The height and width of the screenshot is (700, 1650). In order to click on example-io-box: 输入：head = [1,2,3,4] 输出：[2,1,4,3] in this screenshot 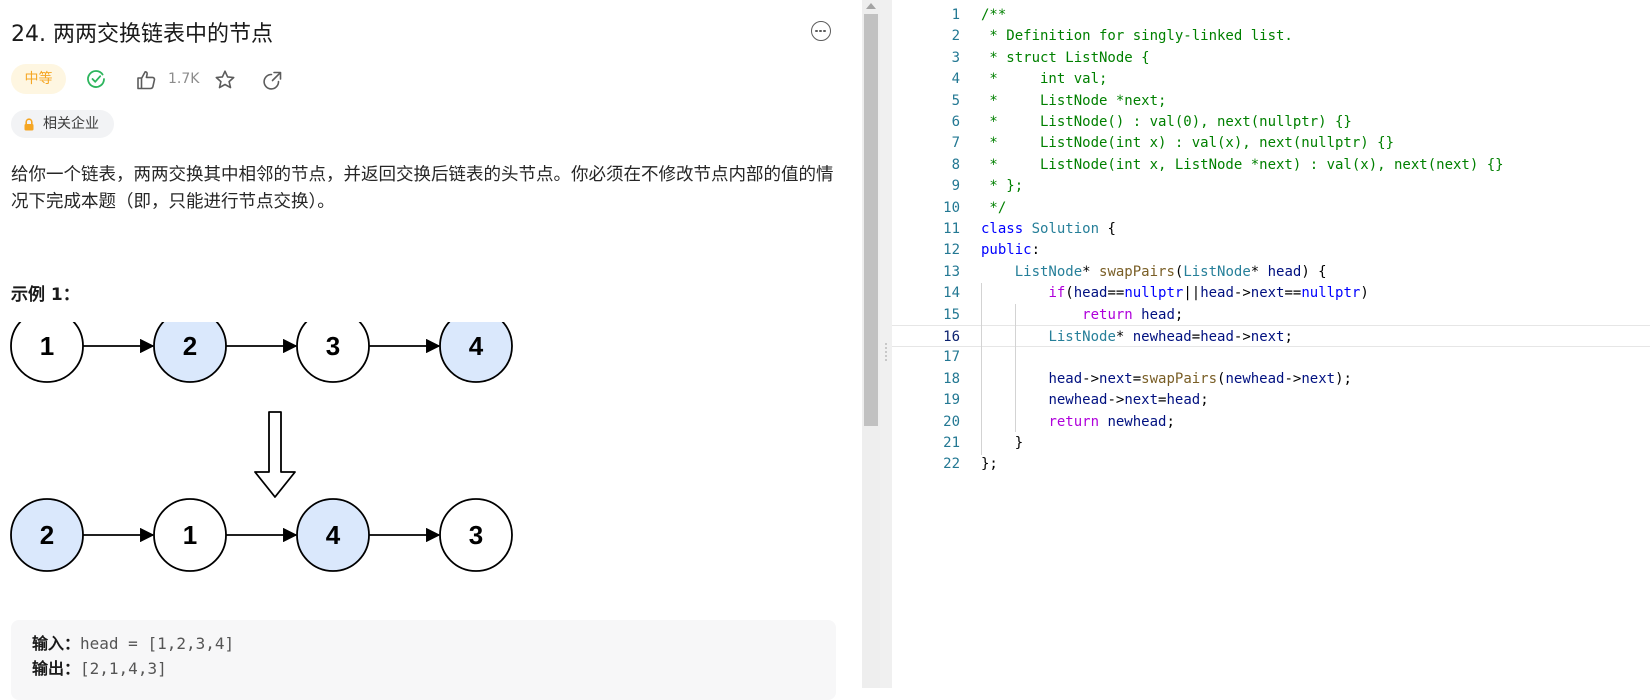, I will do `click(423, 660)`.